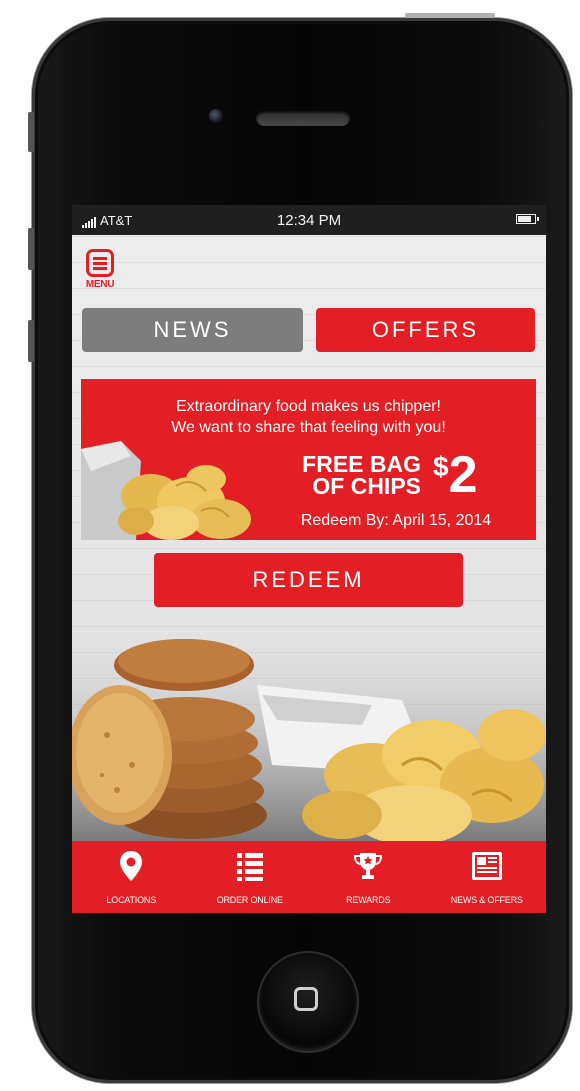  What do you see at coordinates (31, 341) in the screenshot?
I see `volume-down-button` at bounding box center [31, 341].